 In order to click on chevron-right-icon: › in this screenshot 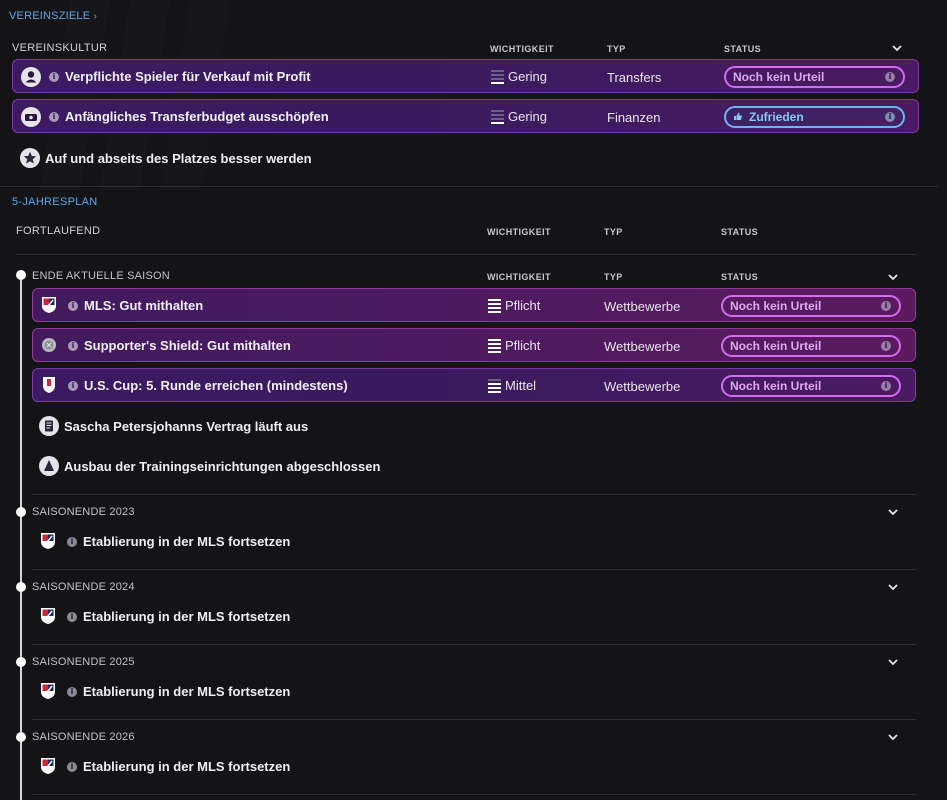, I will do `click(95, 16)`.